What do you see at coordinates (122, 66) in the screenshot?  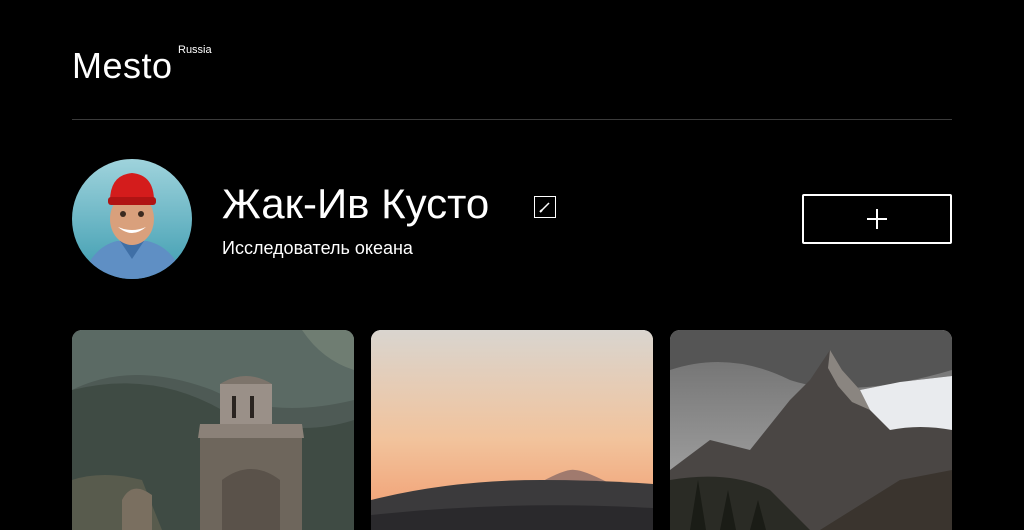 I see `logo: Mesto` at bounding box center [122, 66].